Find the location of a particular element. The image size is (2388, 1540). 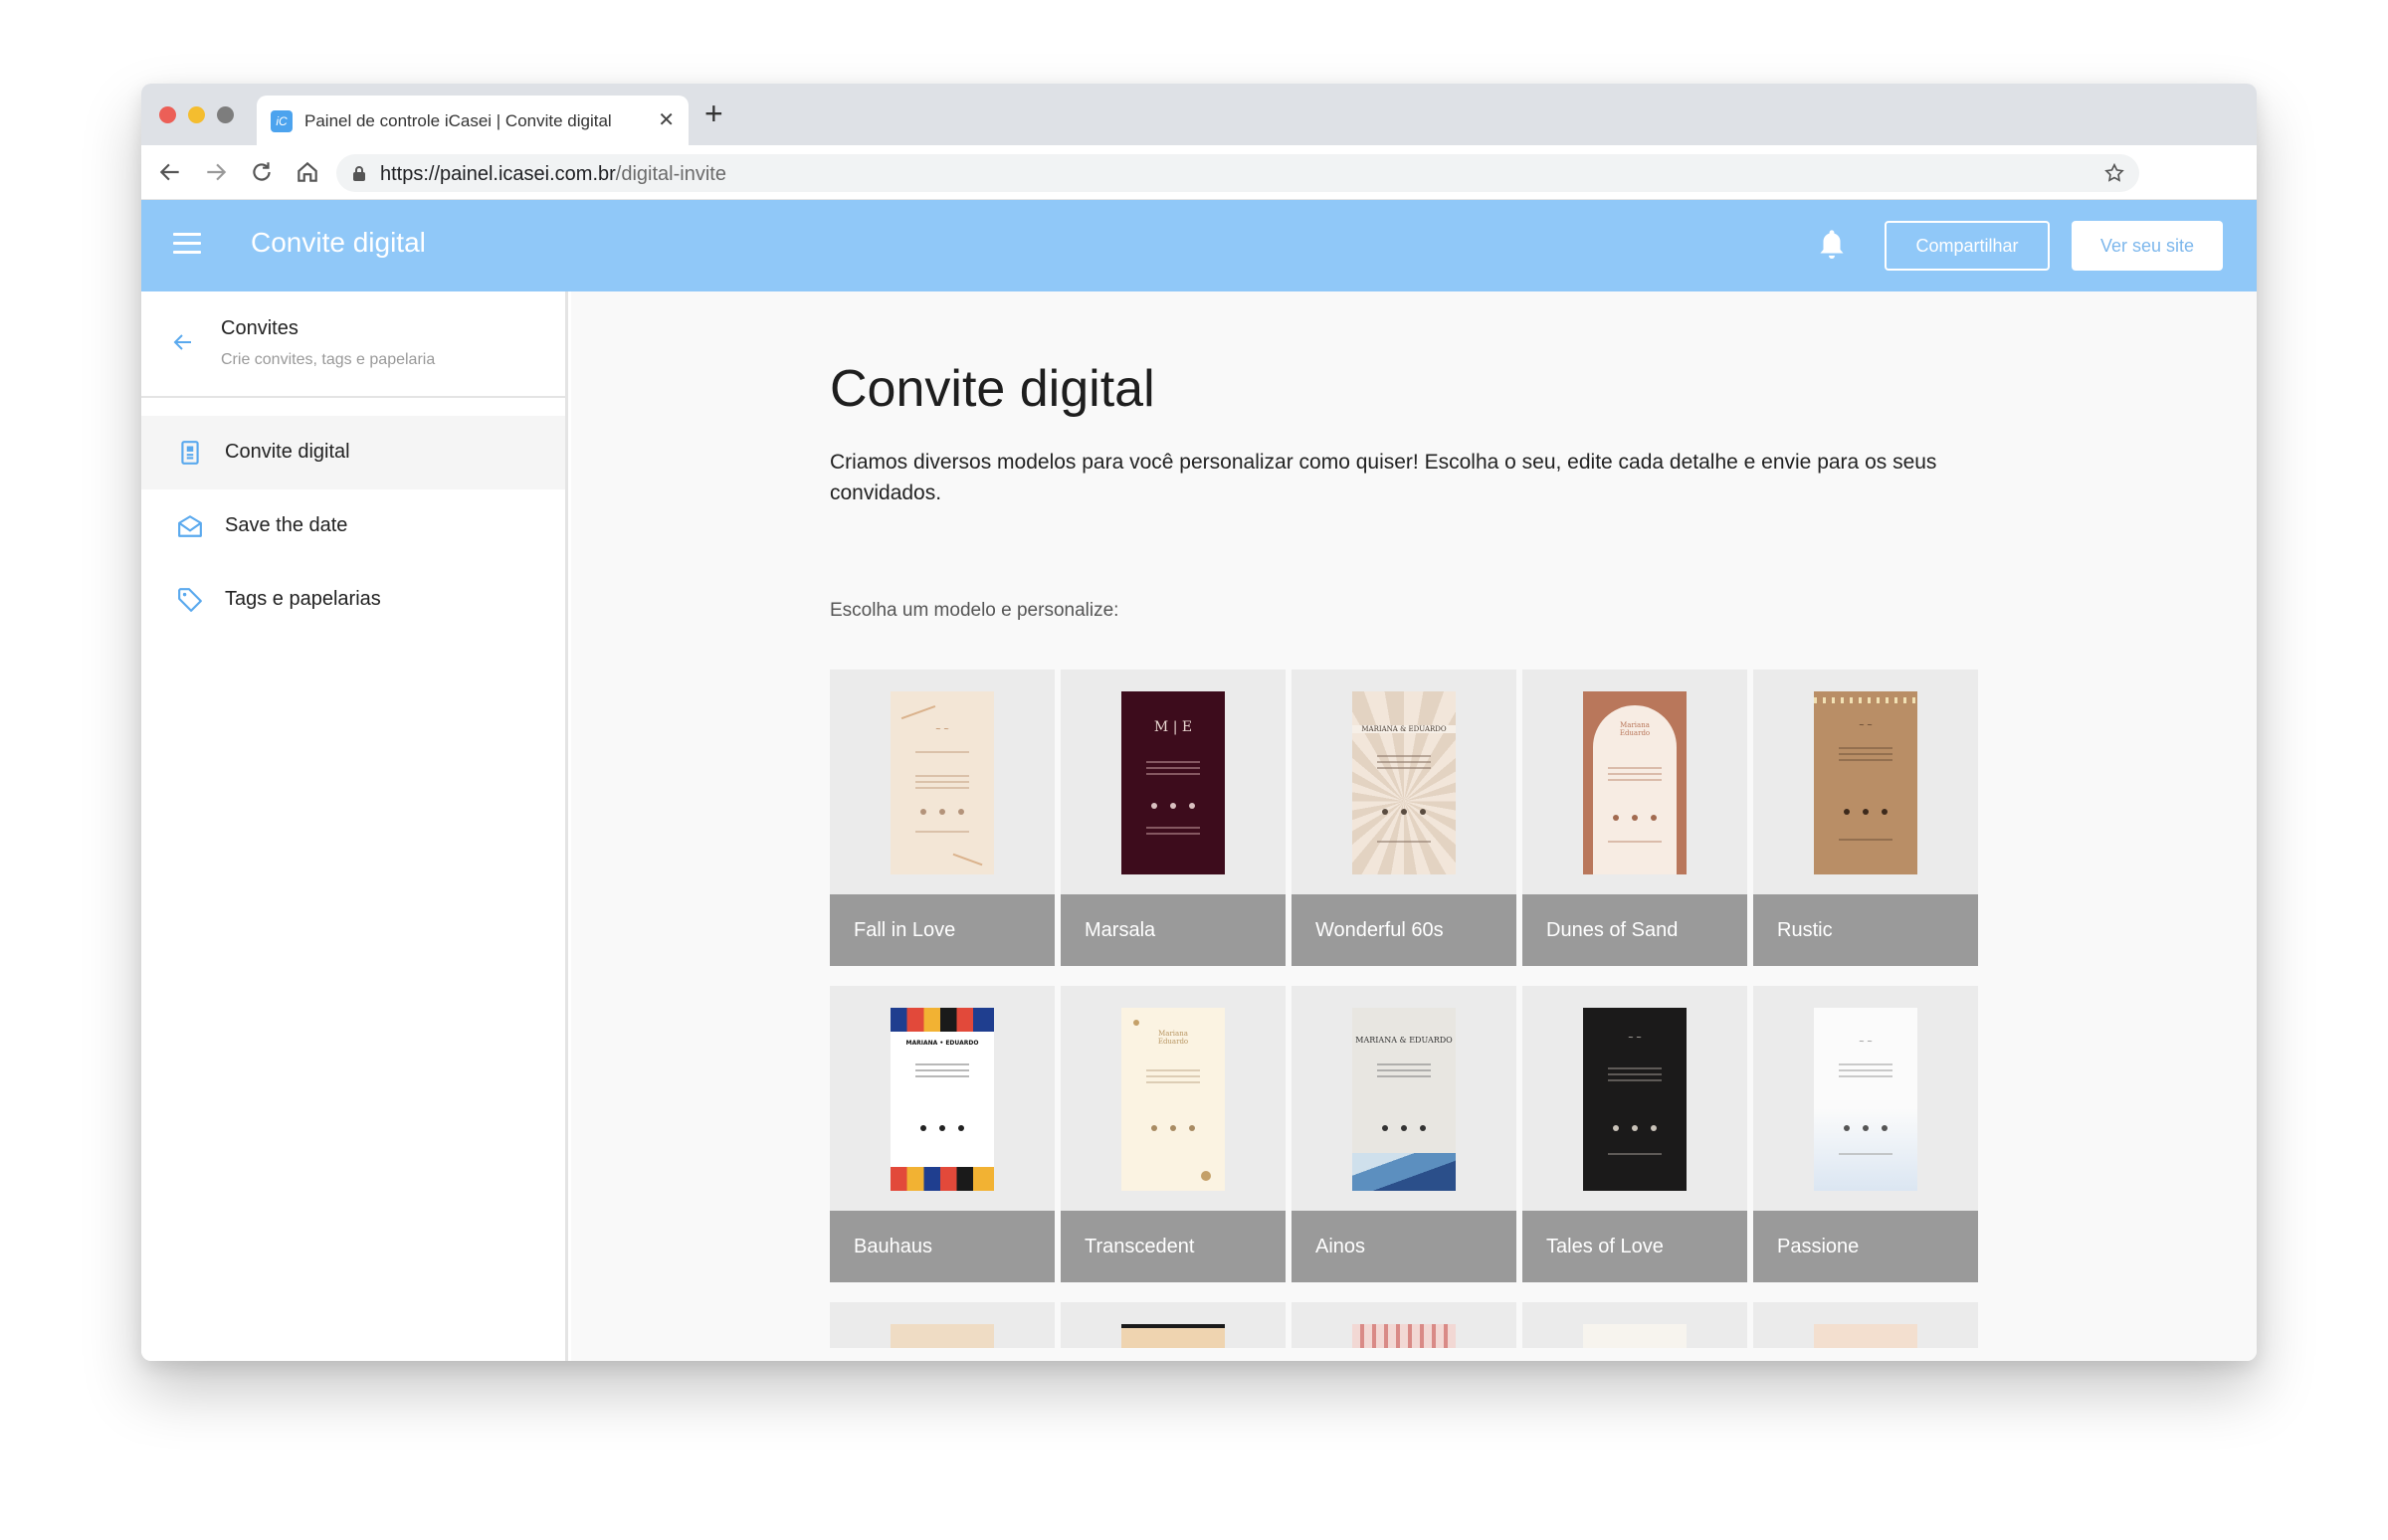

reload-icon is located at coordinates (262, 172).